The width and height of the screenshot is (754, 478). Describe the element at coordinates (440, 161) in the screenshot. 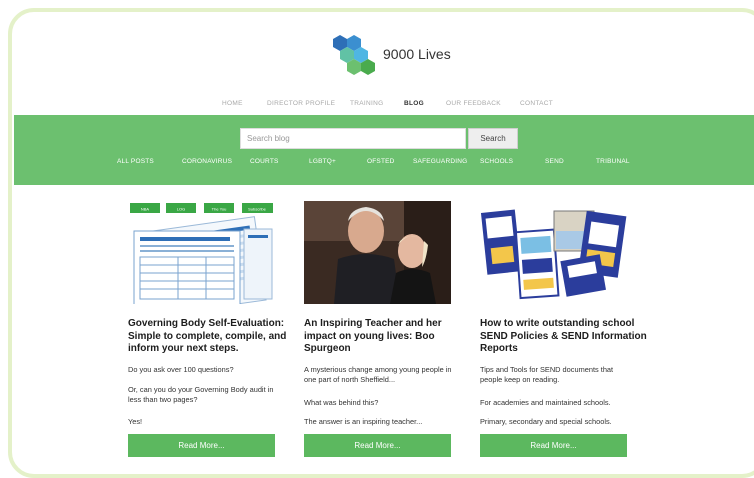

I see `category-safeguarding: SAFEGUARDING` at that location.